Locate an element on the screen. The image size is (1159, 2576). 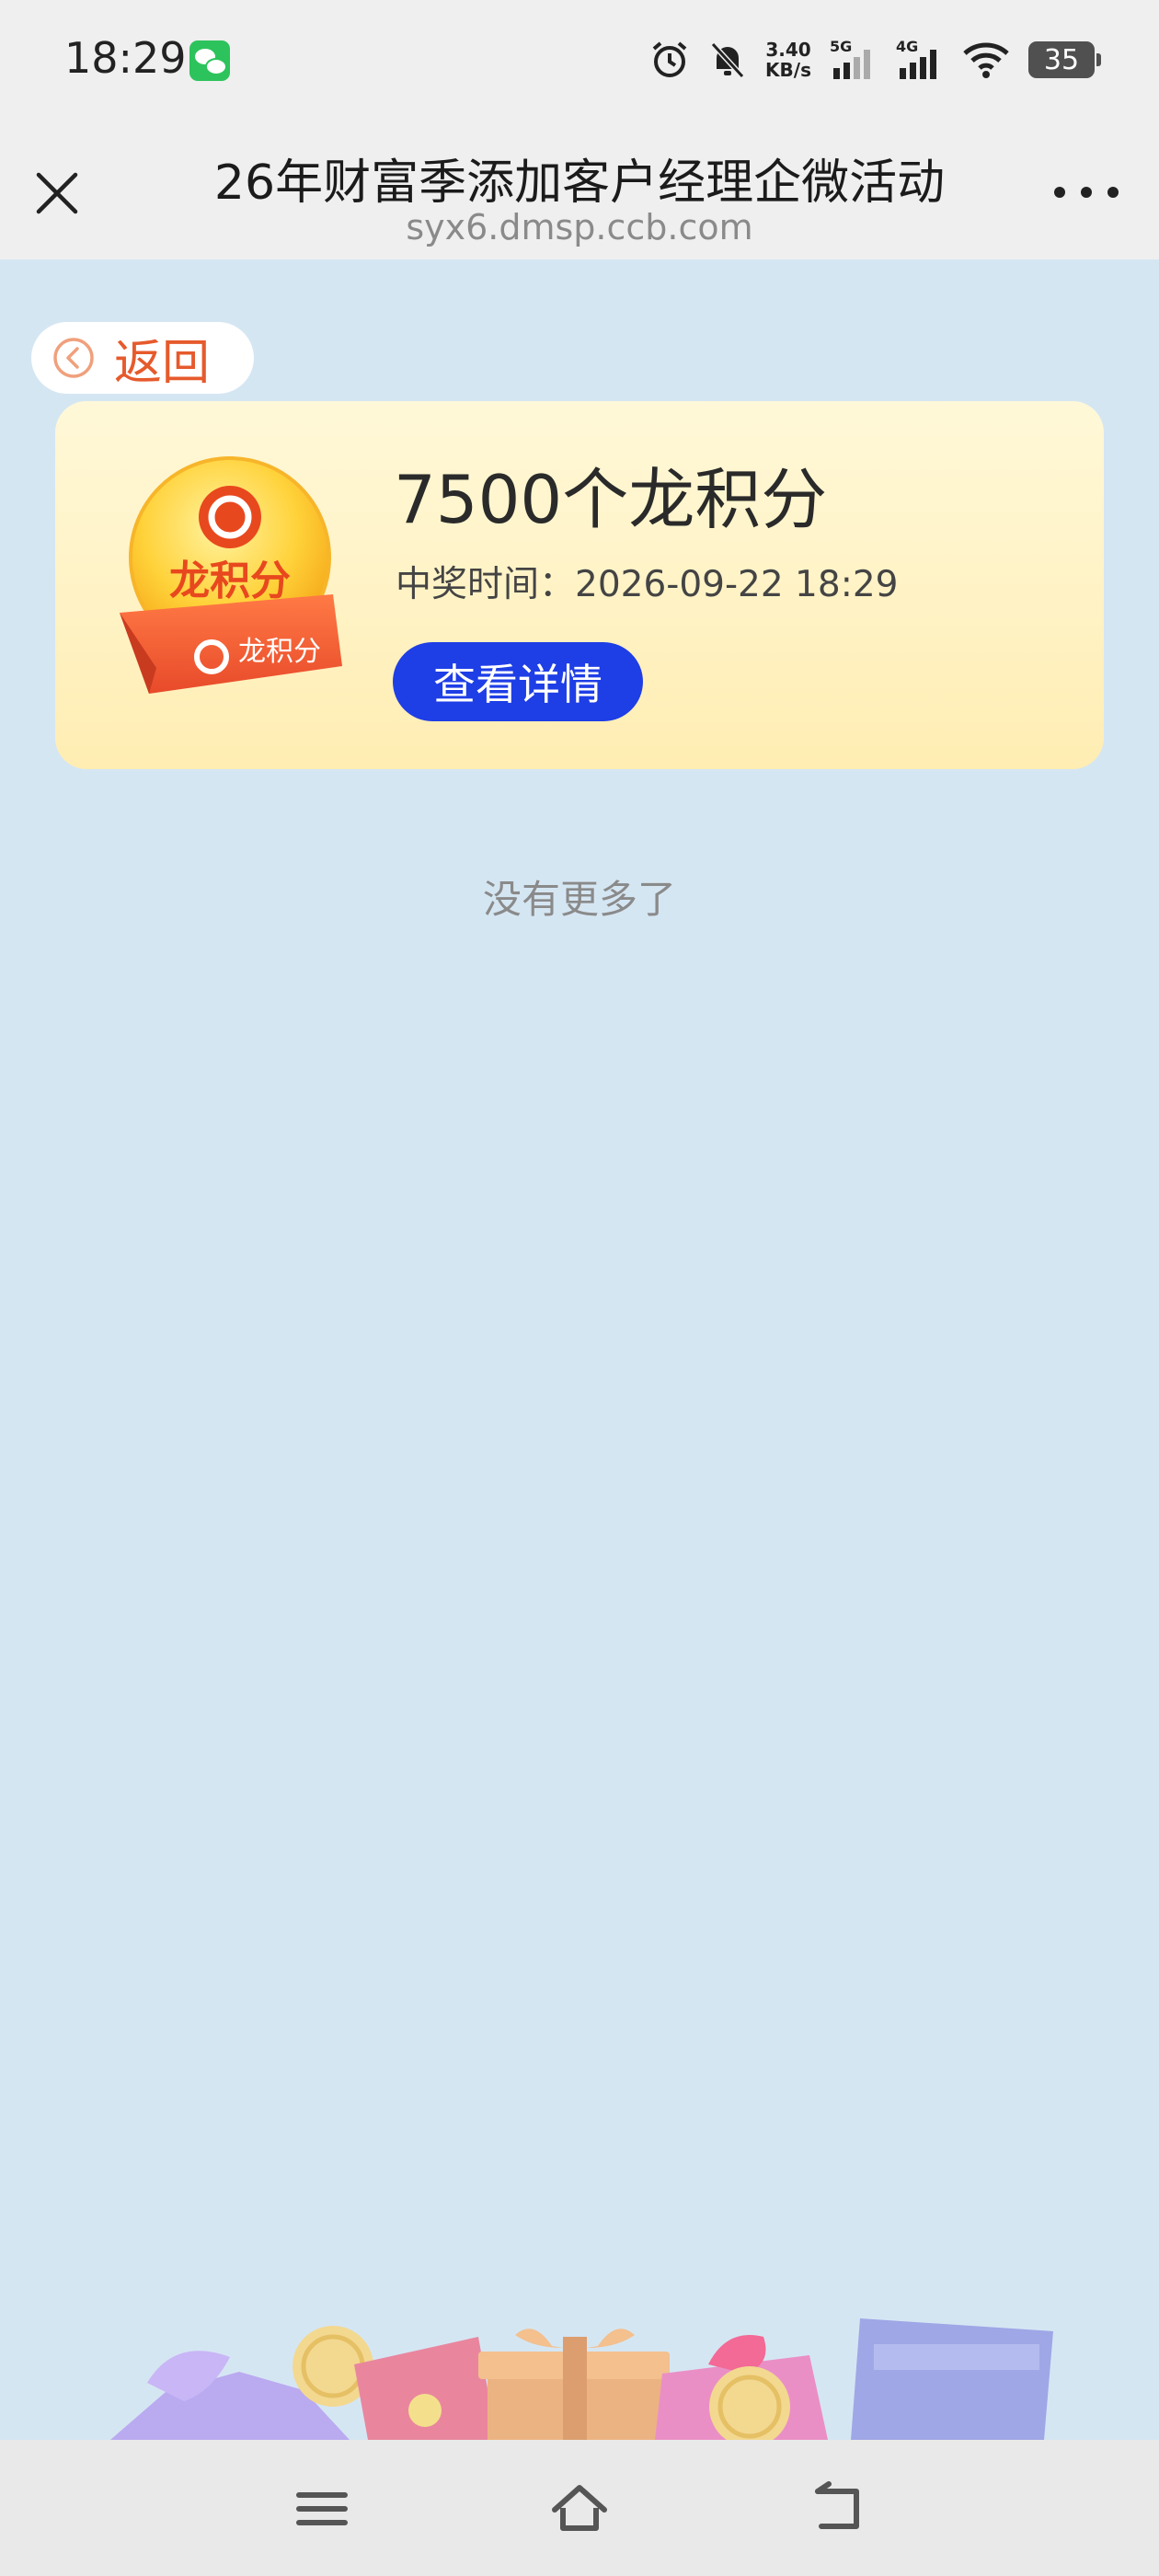
network-speed: 3.40 KB/s is located at coordinates (788, 60).